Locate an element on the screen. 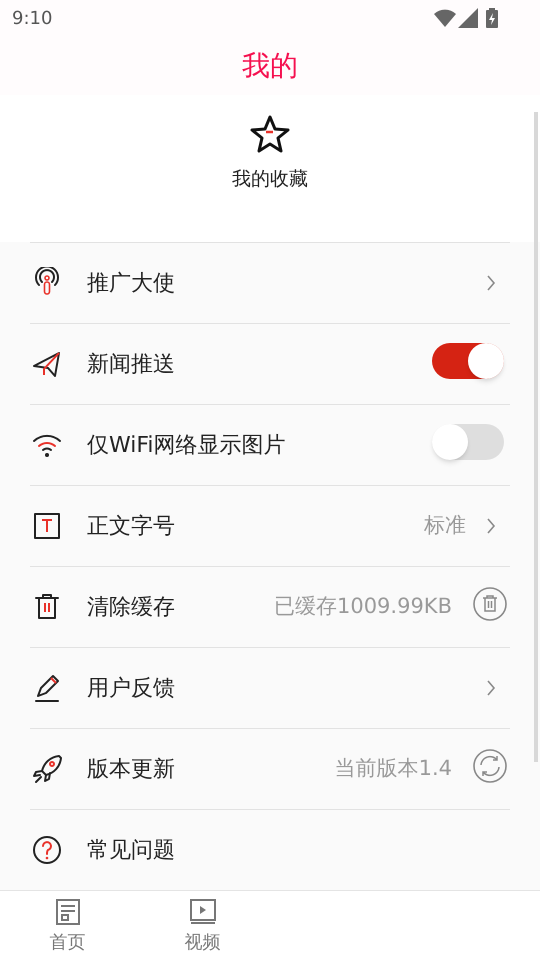  settings-row: 版本更新 当前版本1.4 is located at coordinates (270, 769).